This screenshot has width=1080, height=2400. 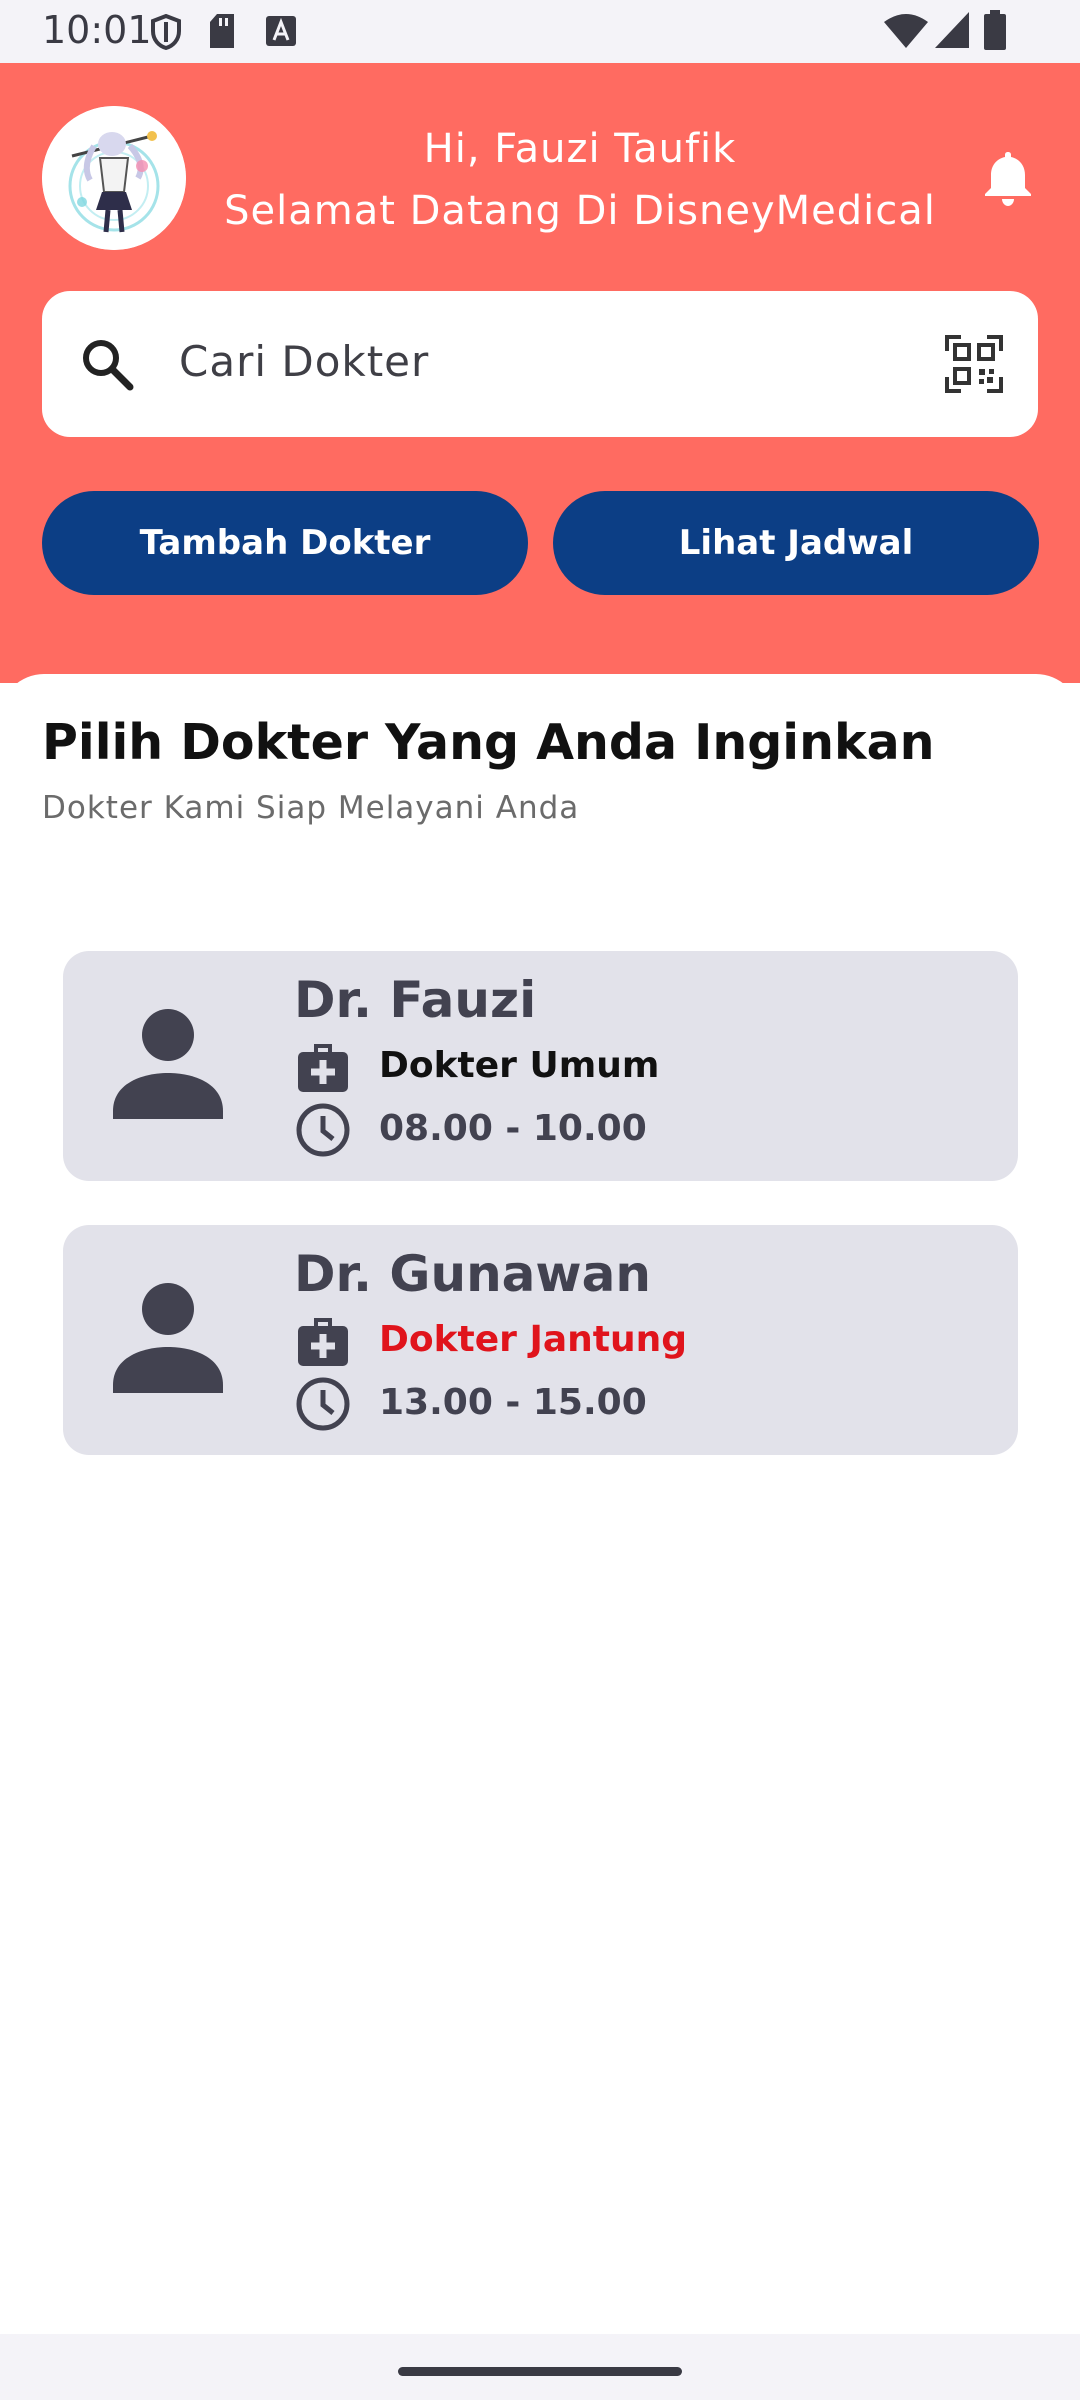 I want to click on search-input: Cari Dokter, so click(x=304, y=361).